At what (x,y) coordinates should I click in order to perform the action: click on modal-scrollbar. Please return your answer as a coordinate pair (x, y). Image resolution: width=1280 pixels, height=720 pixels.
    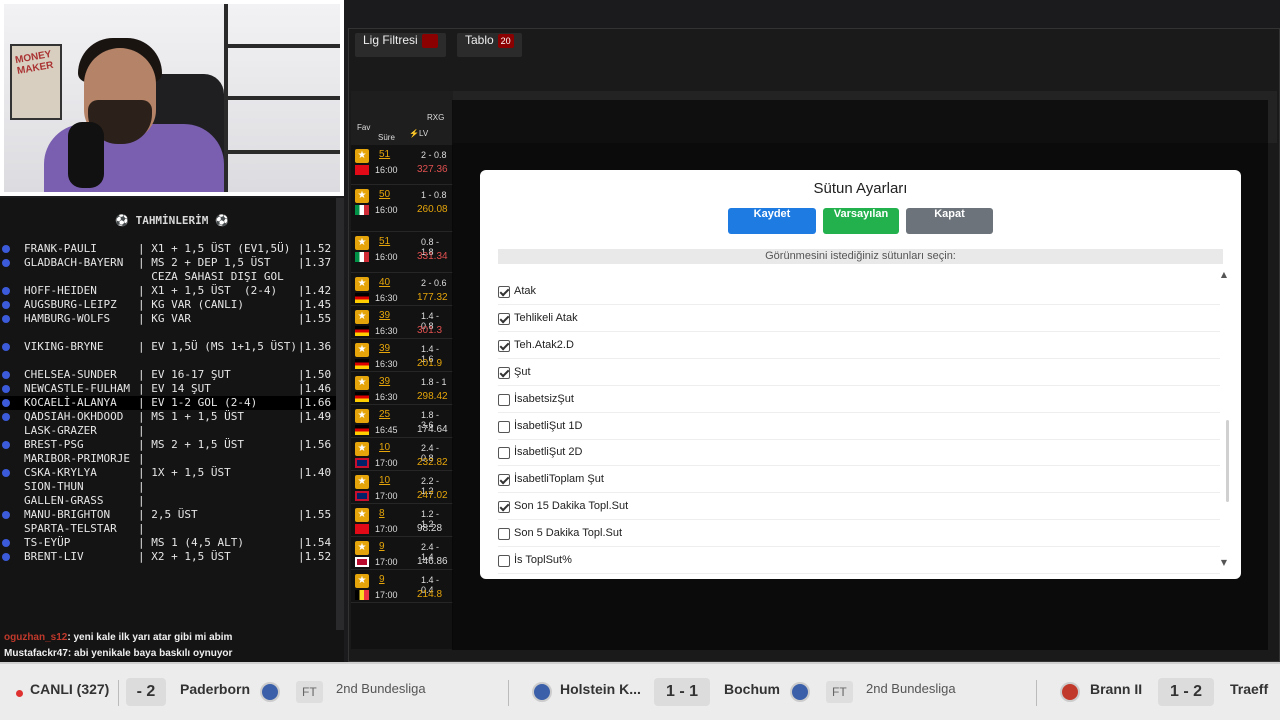
    Looking at the image, I should click on (1227, 461).